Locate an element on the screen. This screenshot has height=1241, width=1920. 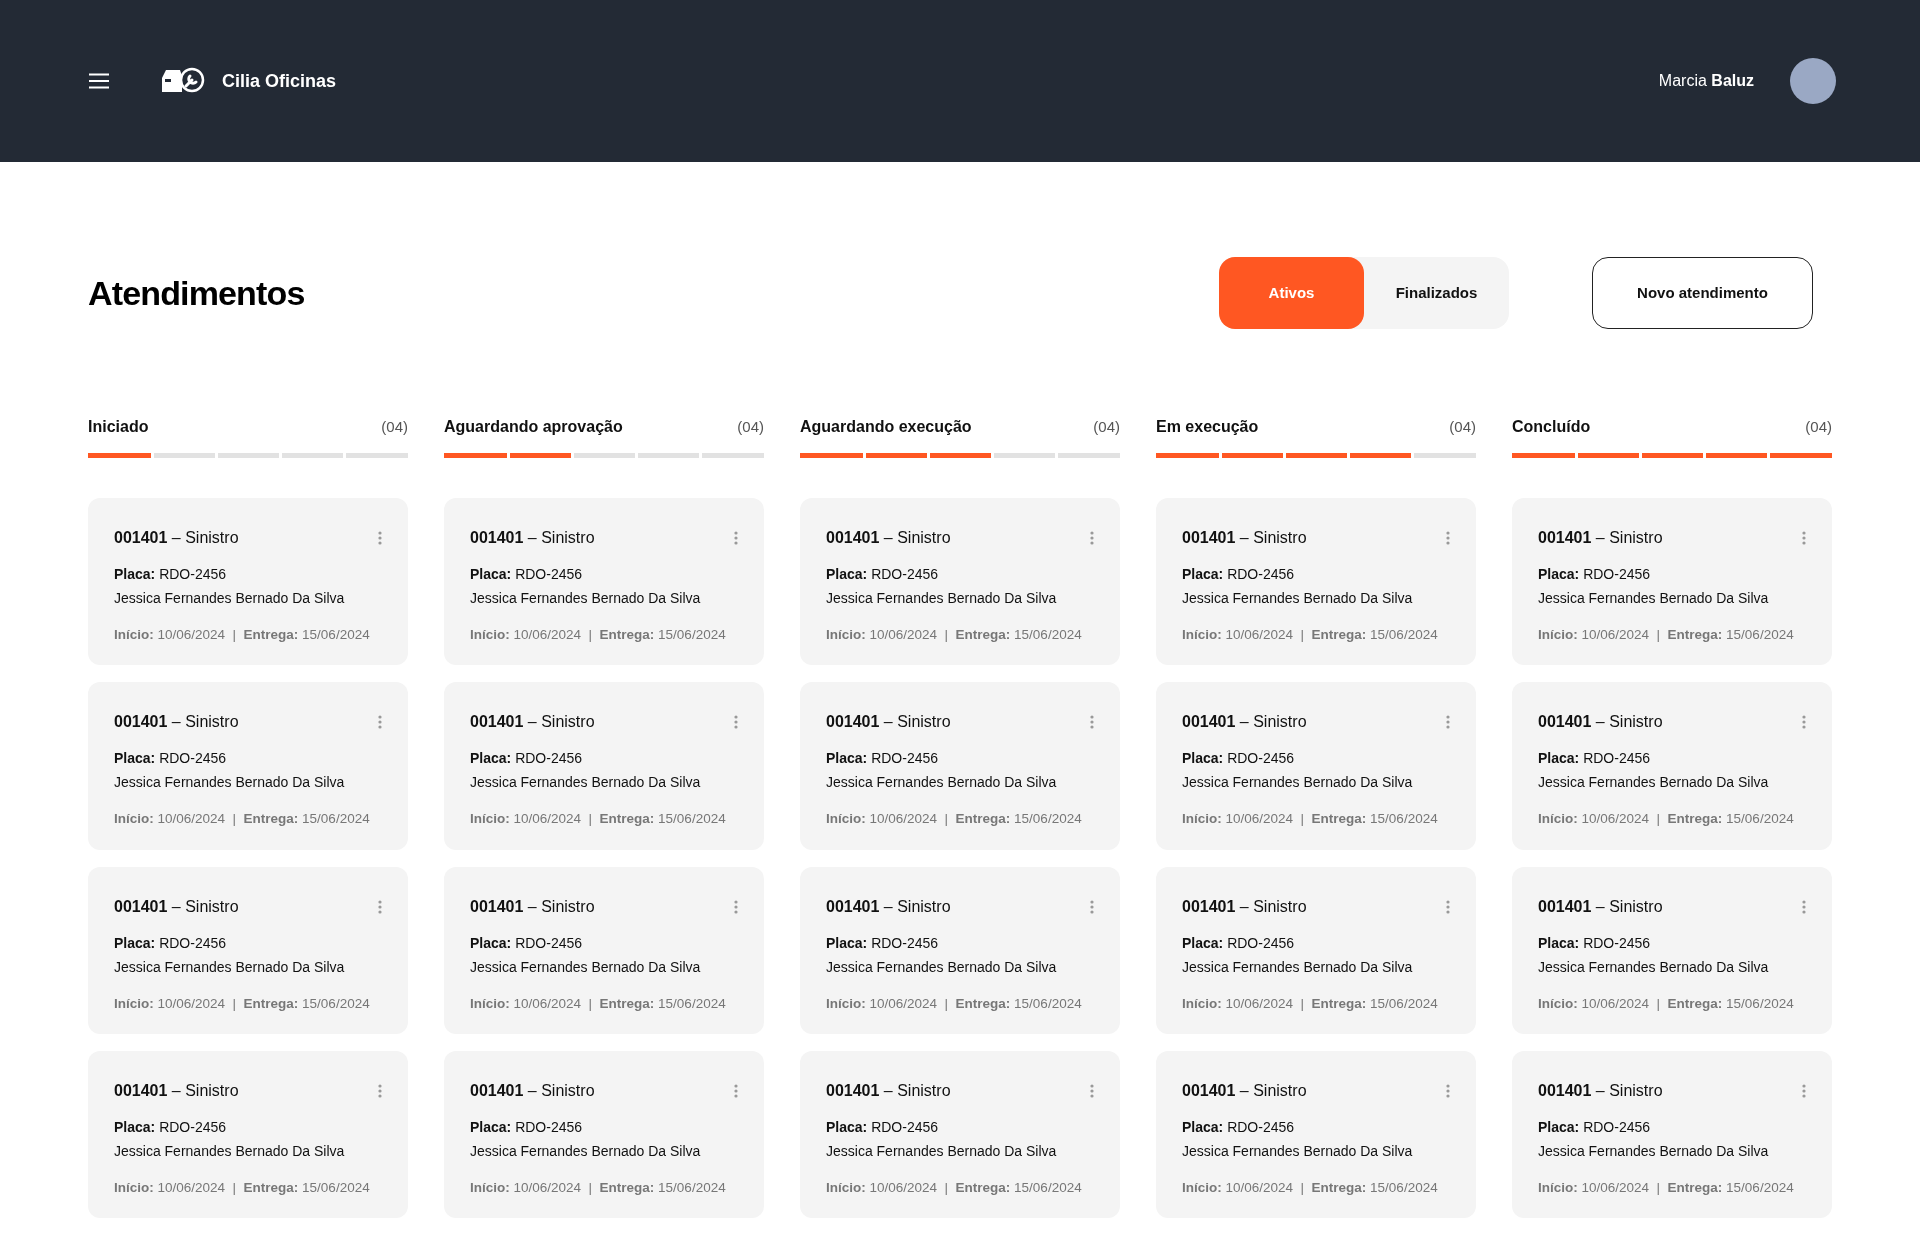
page-title: Atendimentos is located at coordinates (196, 293).